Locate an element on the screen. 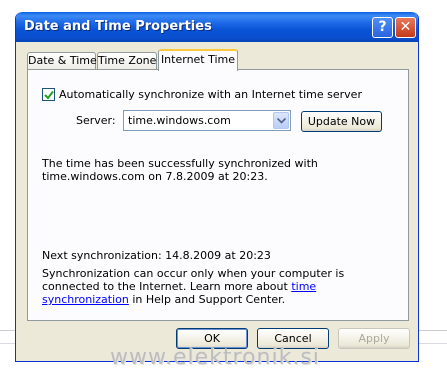  server-label: Server: is located at coordinates (96, 120).